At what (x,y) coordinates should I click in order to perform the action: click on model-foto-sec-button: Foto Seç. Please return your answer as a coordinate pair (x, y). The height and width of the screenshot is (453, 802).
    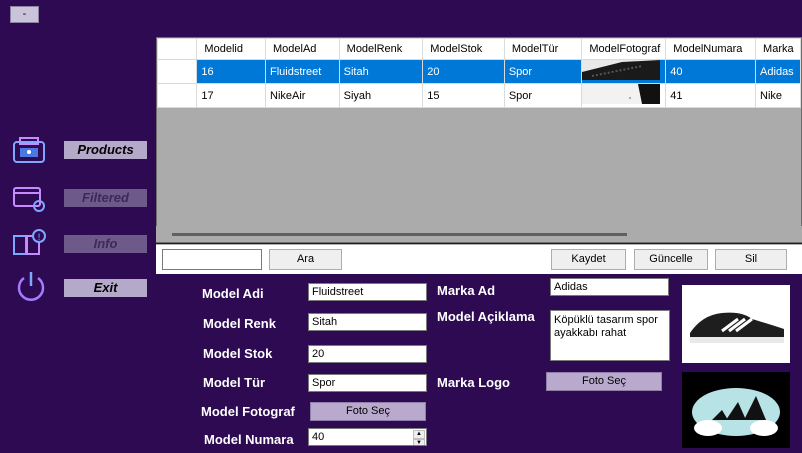
    Looking at the image, I should click on (368, 411).